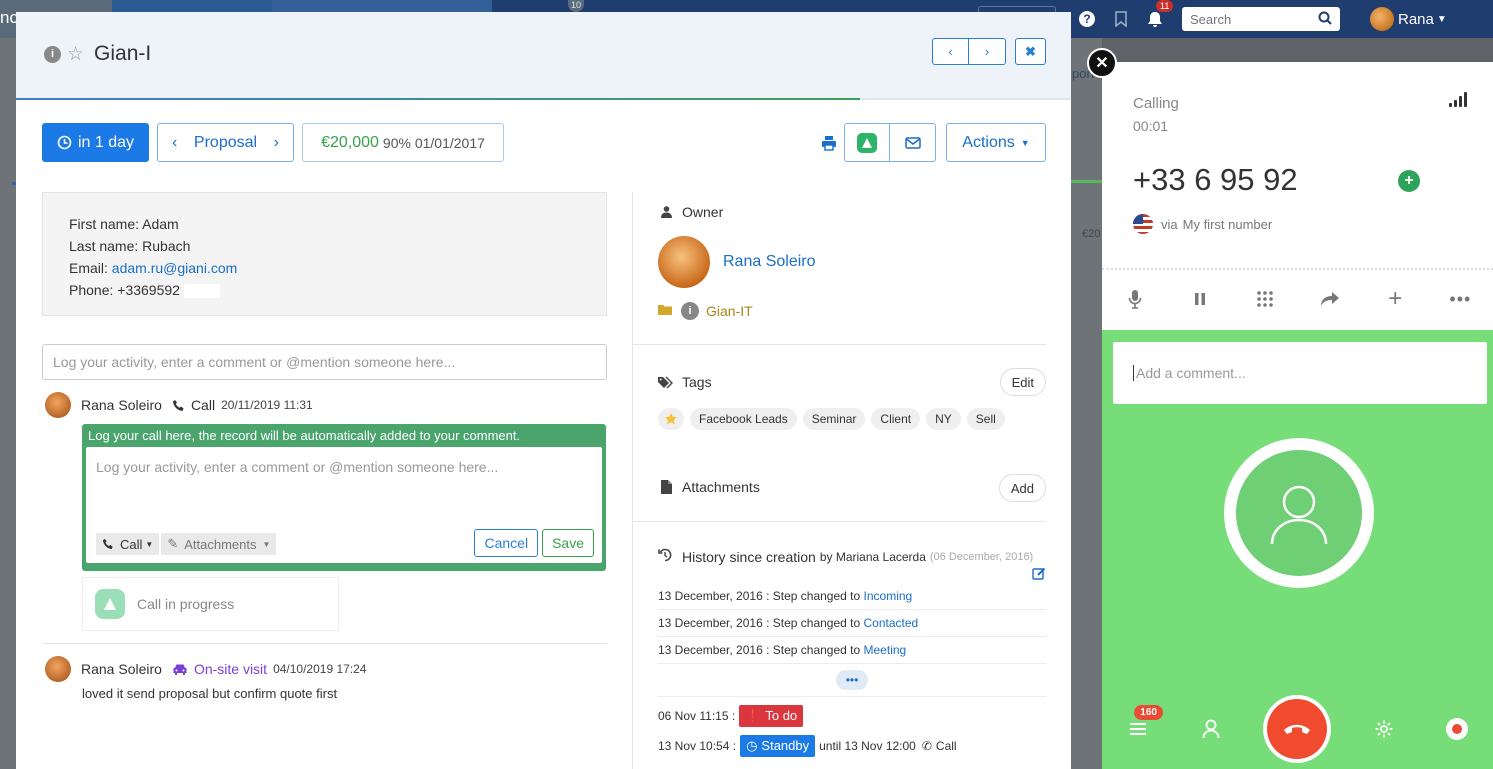 The image size is (1493, 769). Describe the element at coordinates (891, 623) in the screenshot. I see `history-step-link: Contacted` at that location.